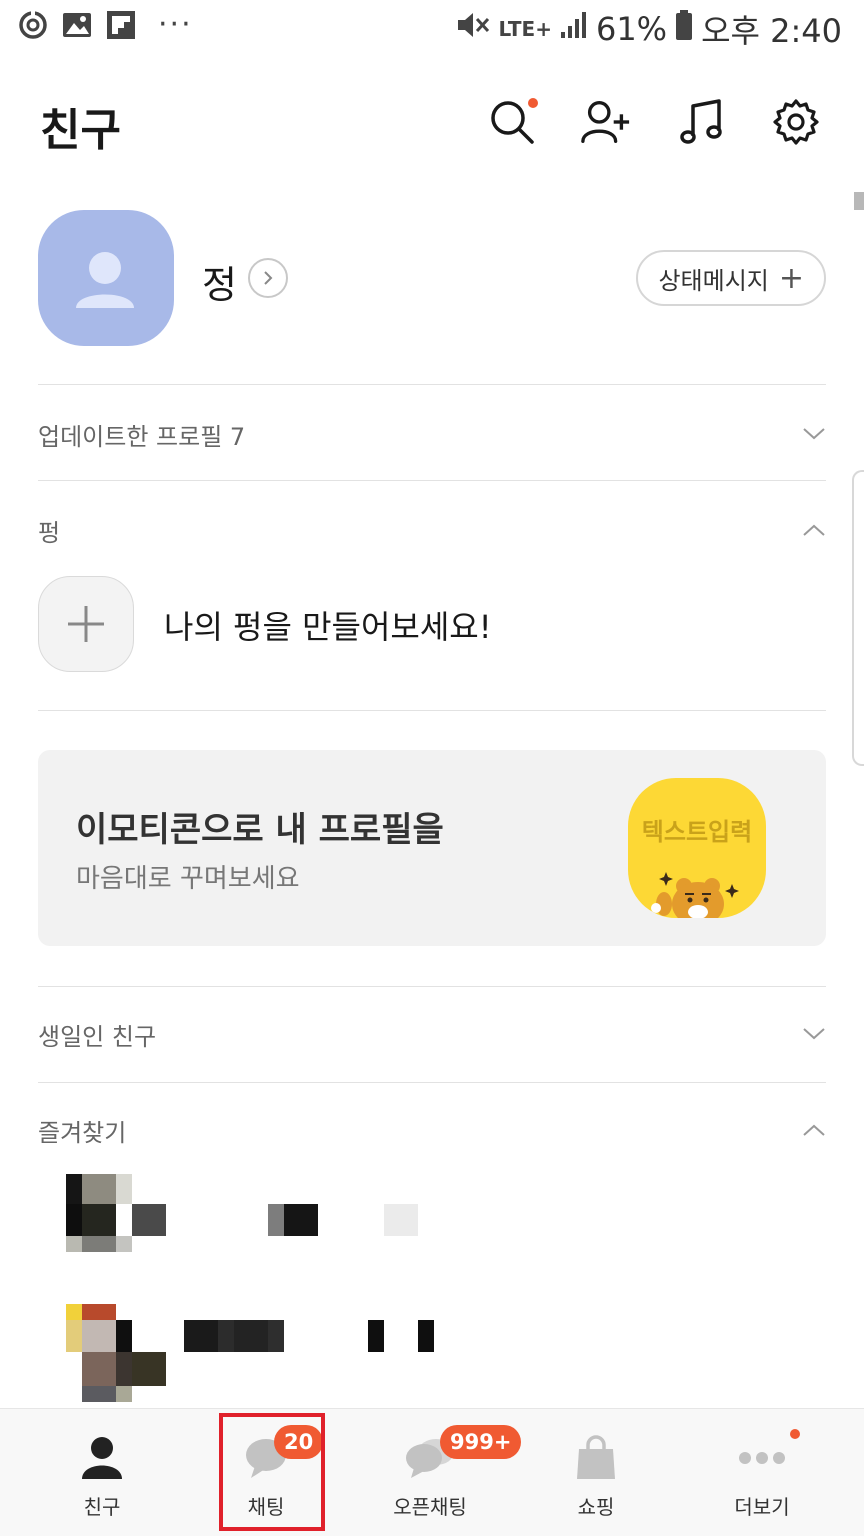 This screenshot has width=864, height=1536. What do you see at coordinates (631, 29) in the screenshot?
I see `battery-percent: 61%` at bounding box center [631, 29].